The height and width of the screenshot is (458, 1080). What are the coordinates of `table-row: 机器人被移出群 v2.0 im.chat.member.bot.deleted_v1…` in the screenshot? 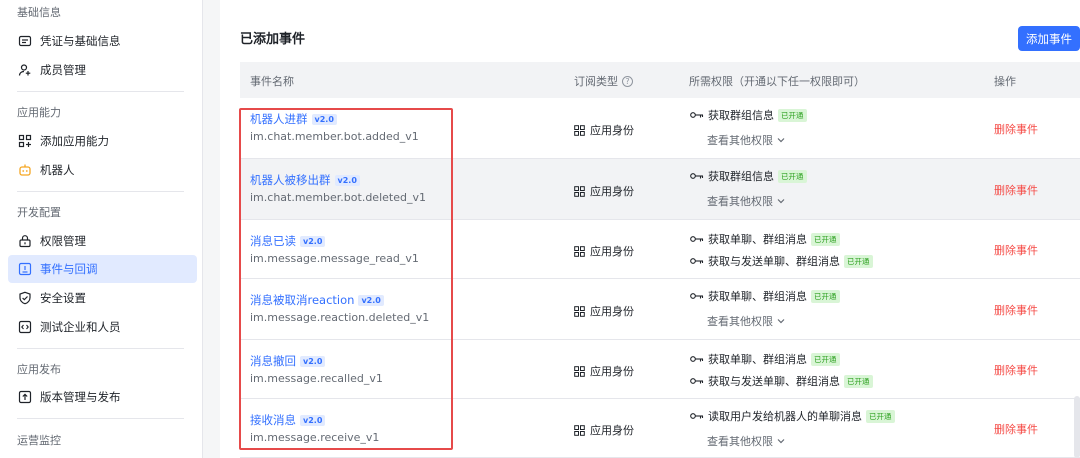 It's located at (660, 189).